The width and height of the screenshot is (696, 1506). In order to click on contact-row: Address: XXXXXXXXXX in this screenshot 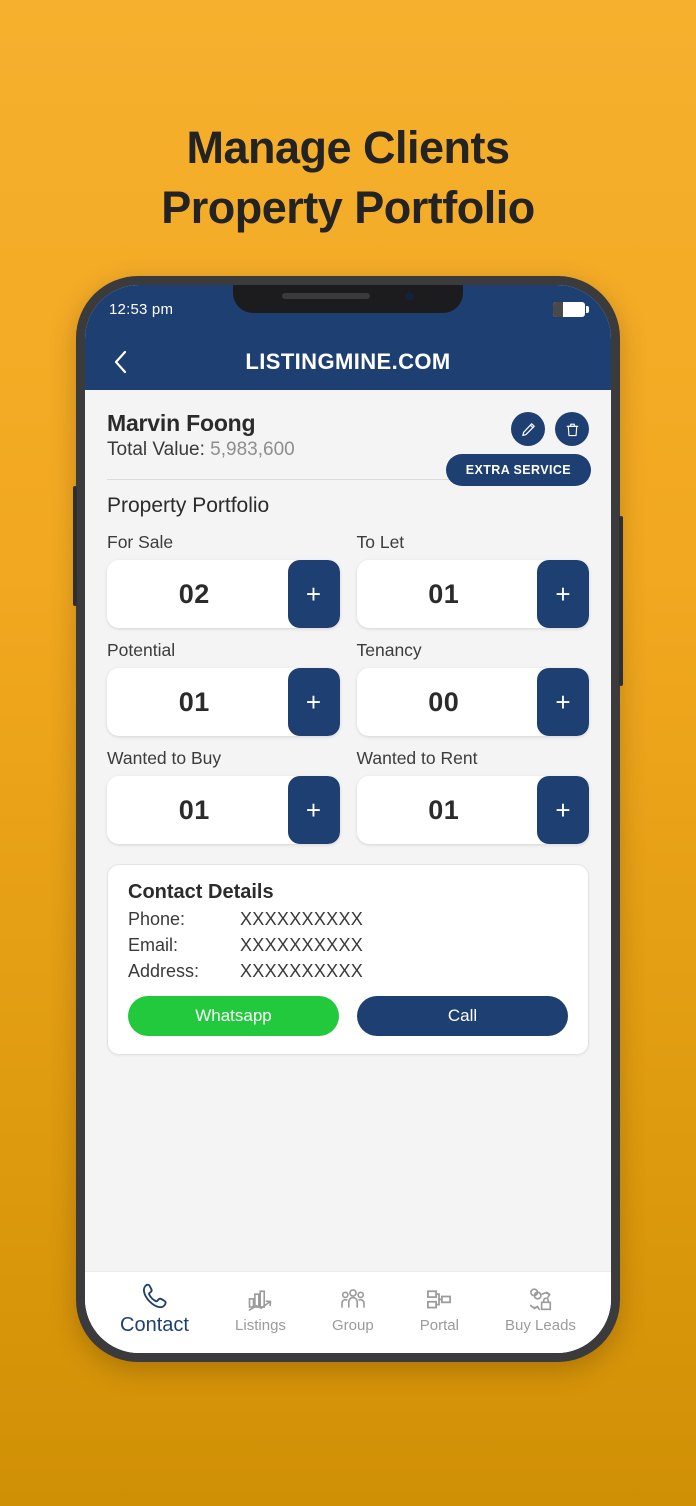, I will do `click(348, 971)`.